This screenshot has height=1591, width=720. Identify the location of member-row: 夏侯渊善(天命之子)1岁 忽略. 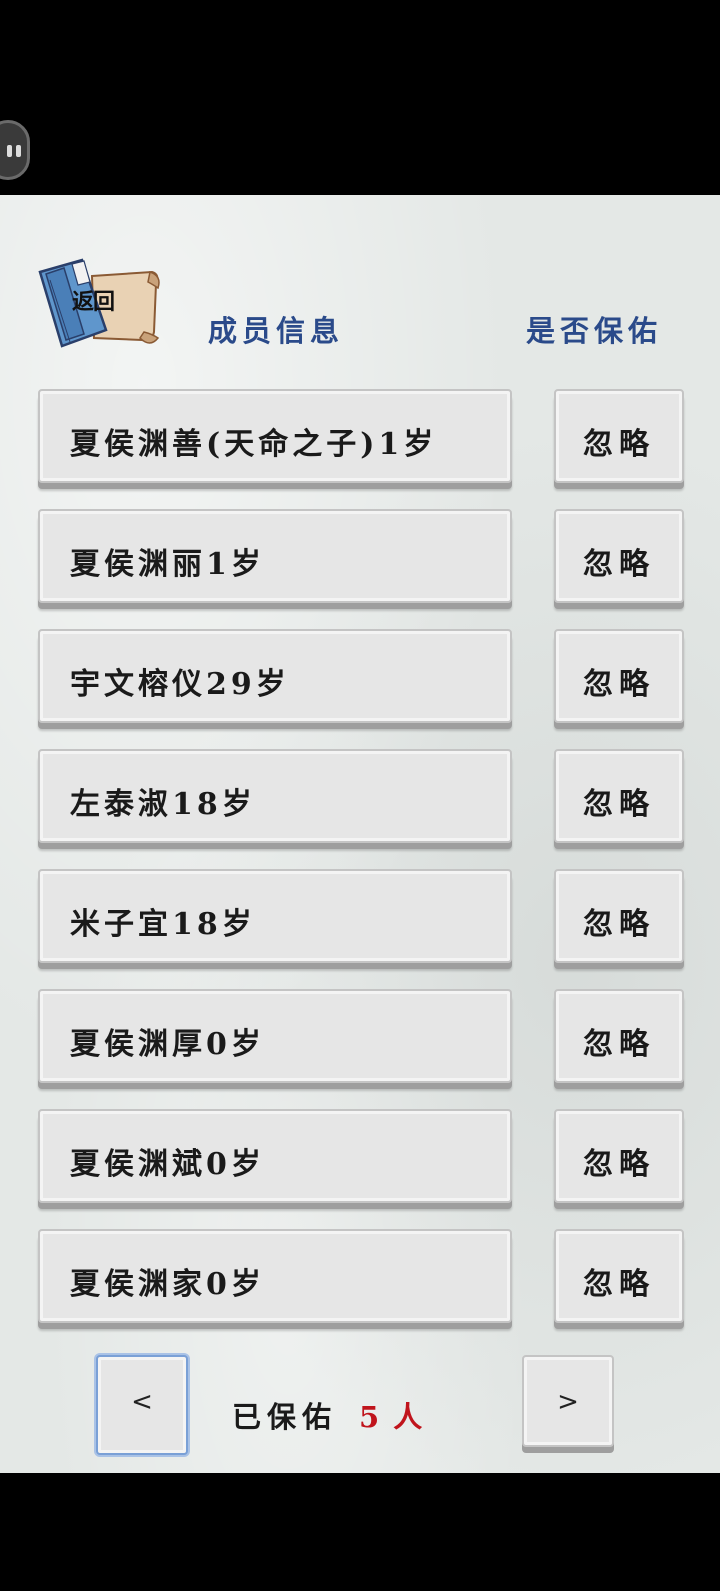
(360, 439).